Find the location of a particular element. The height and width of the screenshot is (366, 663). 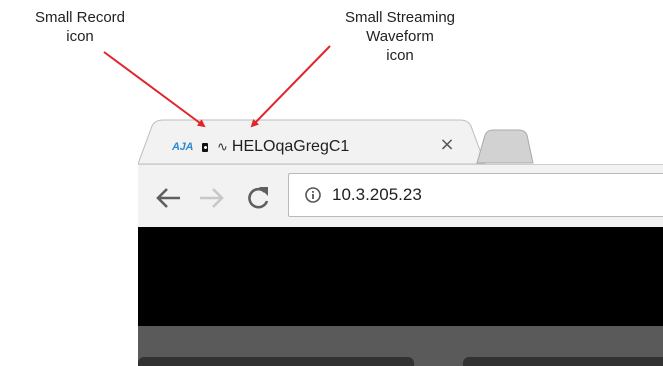

active-tab: AJA ∿ HELOqaGregC1 is located at coordinates (260, 147).